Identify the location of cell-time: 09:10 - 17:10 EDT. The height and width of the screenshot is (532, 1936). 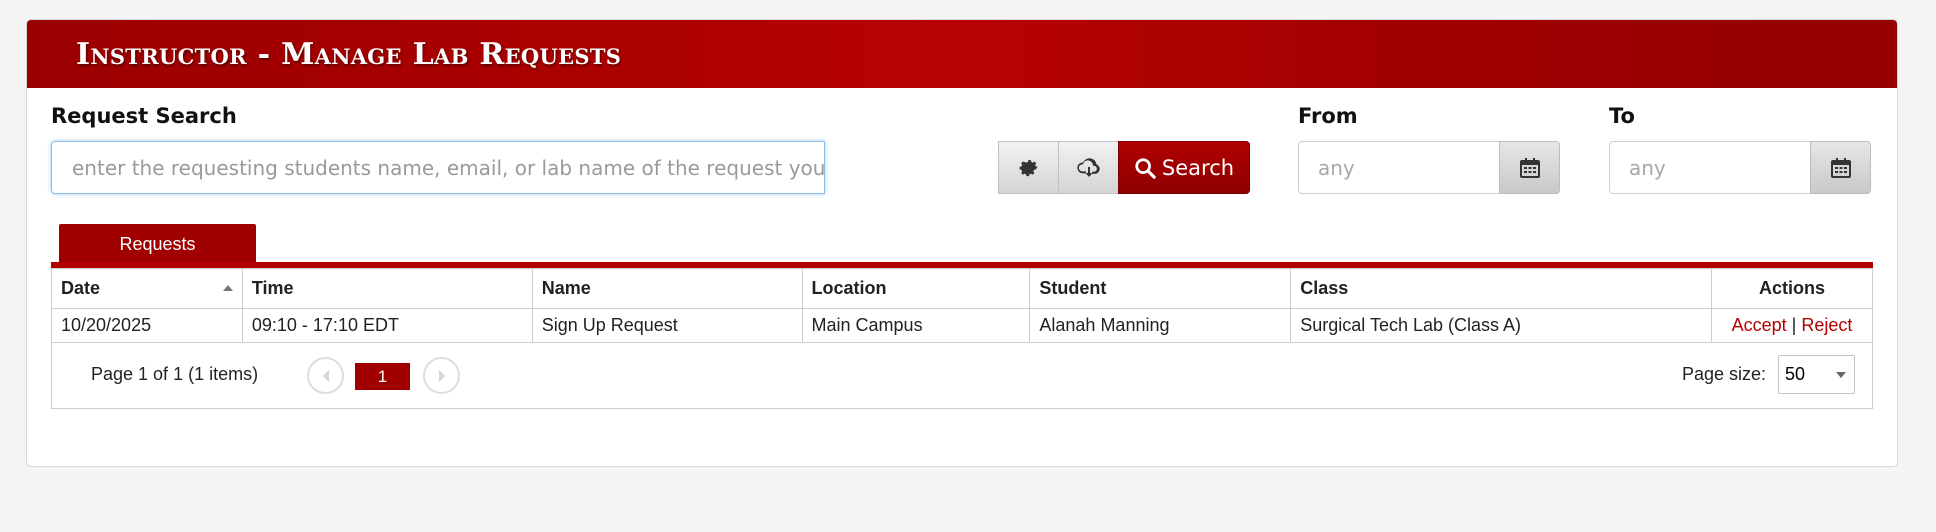
(387, 325).